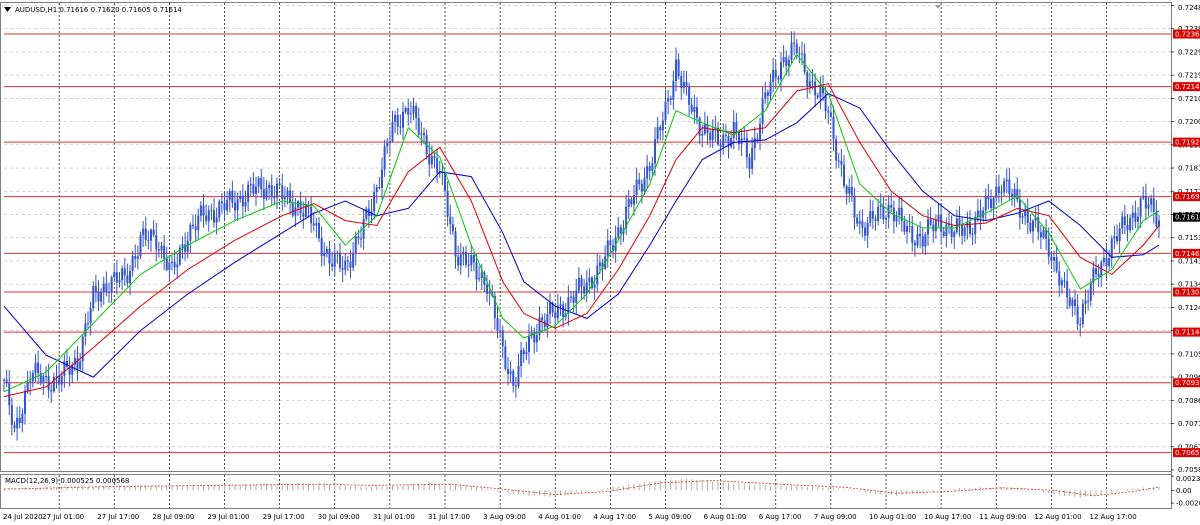  What do you see at coordinates (23, 517) in the screenshot?
I see `time-tick-label: 24 Jul 2020` at bounding box center [23, 517].